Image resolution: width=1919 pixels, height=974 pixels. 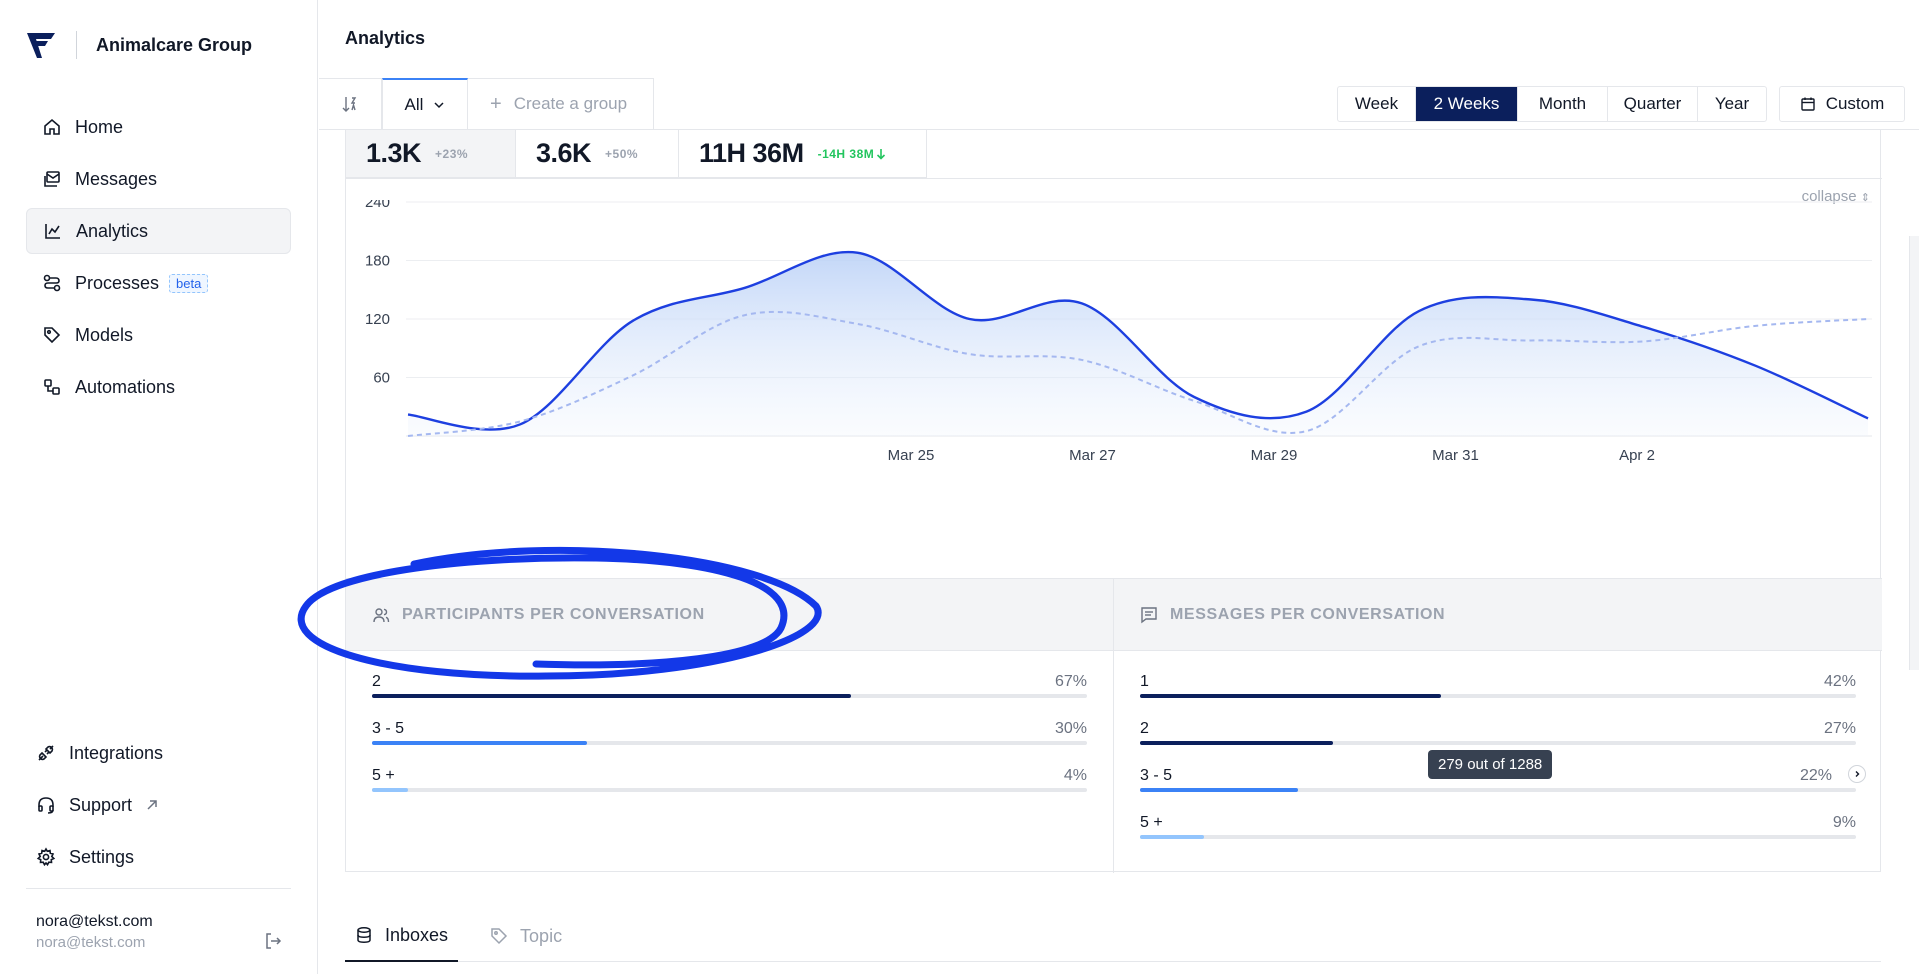 I want to click on breakdown-row: 5 + 9%, so click(x=1498, y=837).